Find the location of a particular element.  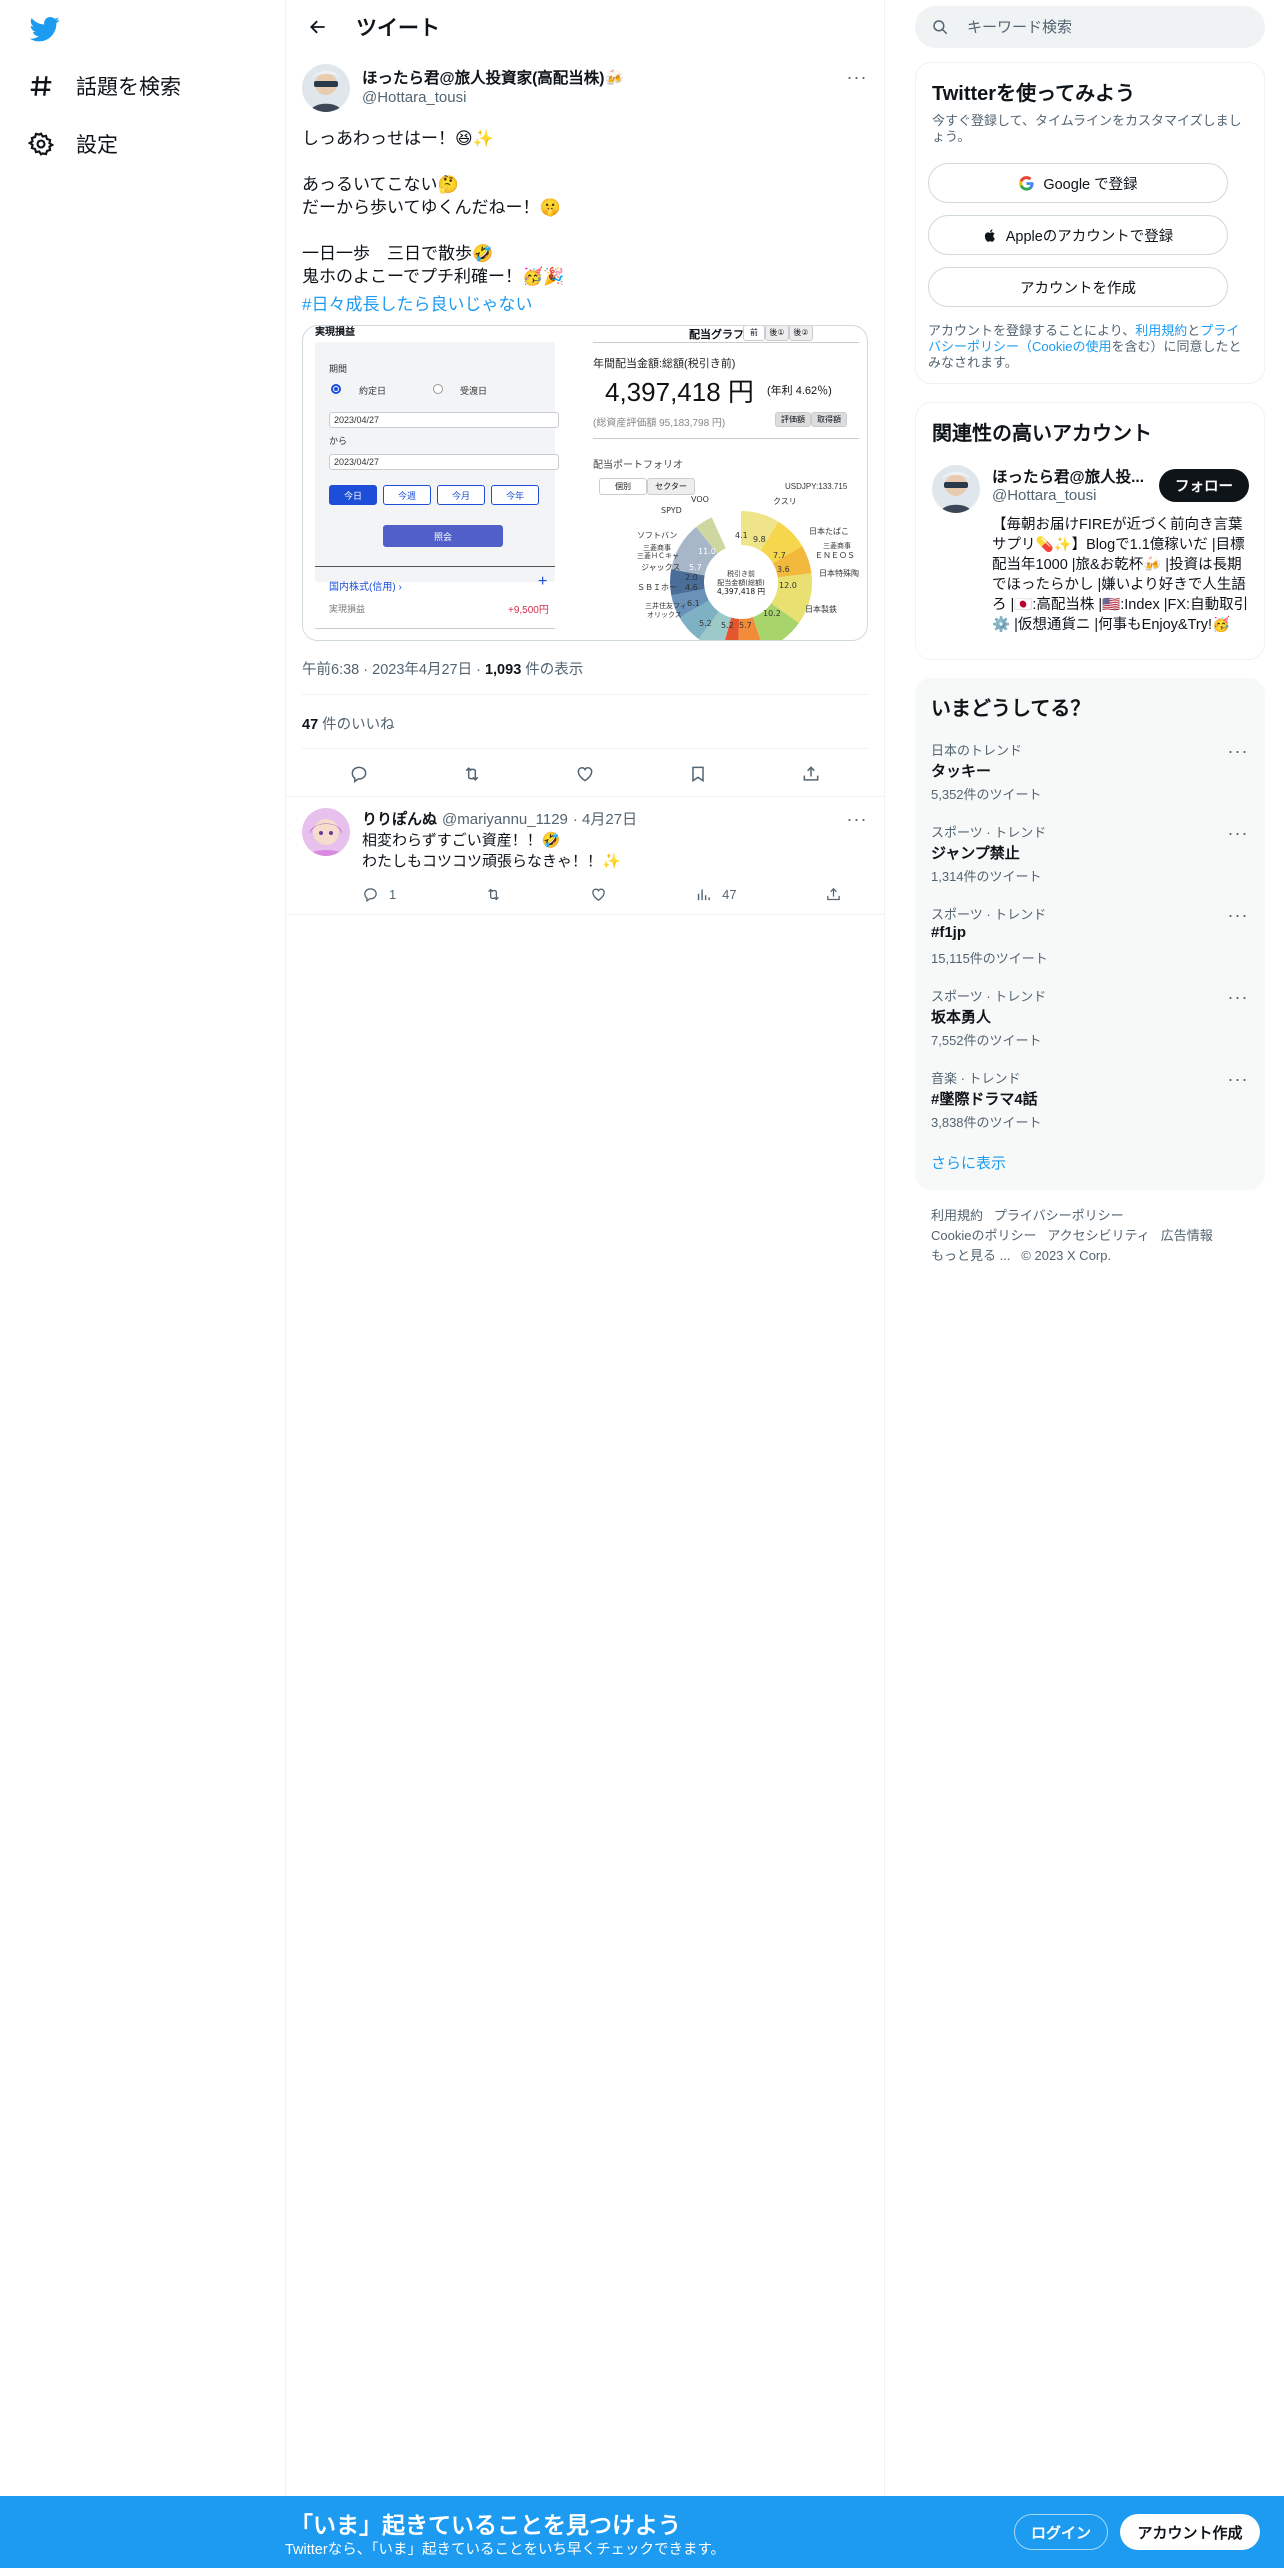

terms-link: 利用規約 is located at coordinates (1161, 330).